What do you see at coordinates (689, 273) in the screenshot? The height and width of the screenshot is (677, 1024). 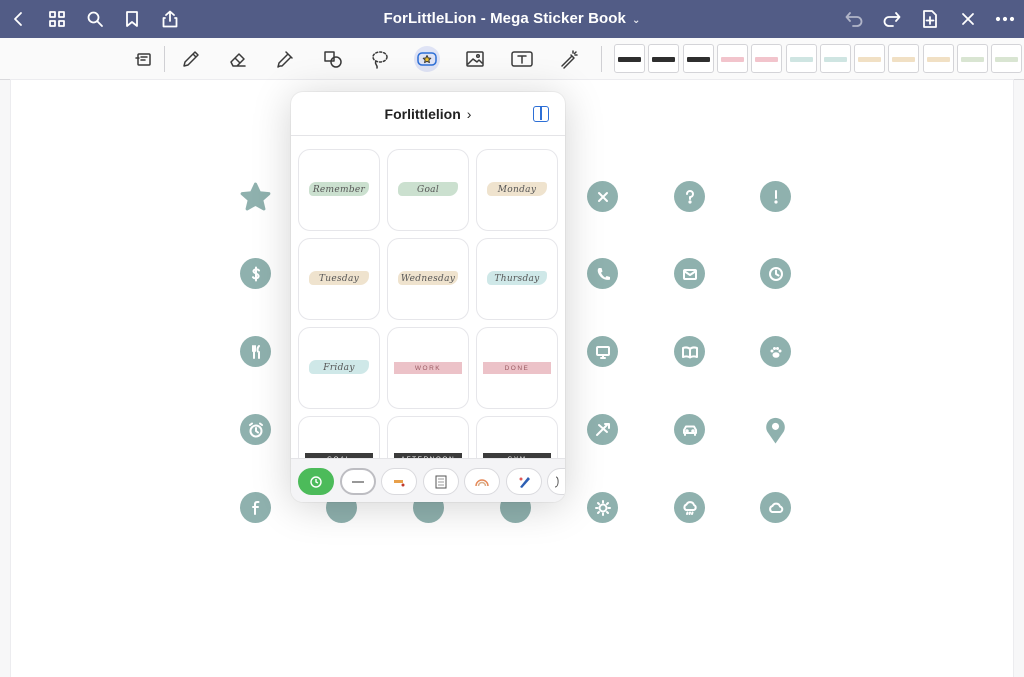 I see `mail-icon` at bounding box center [689, 273].